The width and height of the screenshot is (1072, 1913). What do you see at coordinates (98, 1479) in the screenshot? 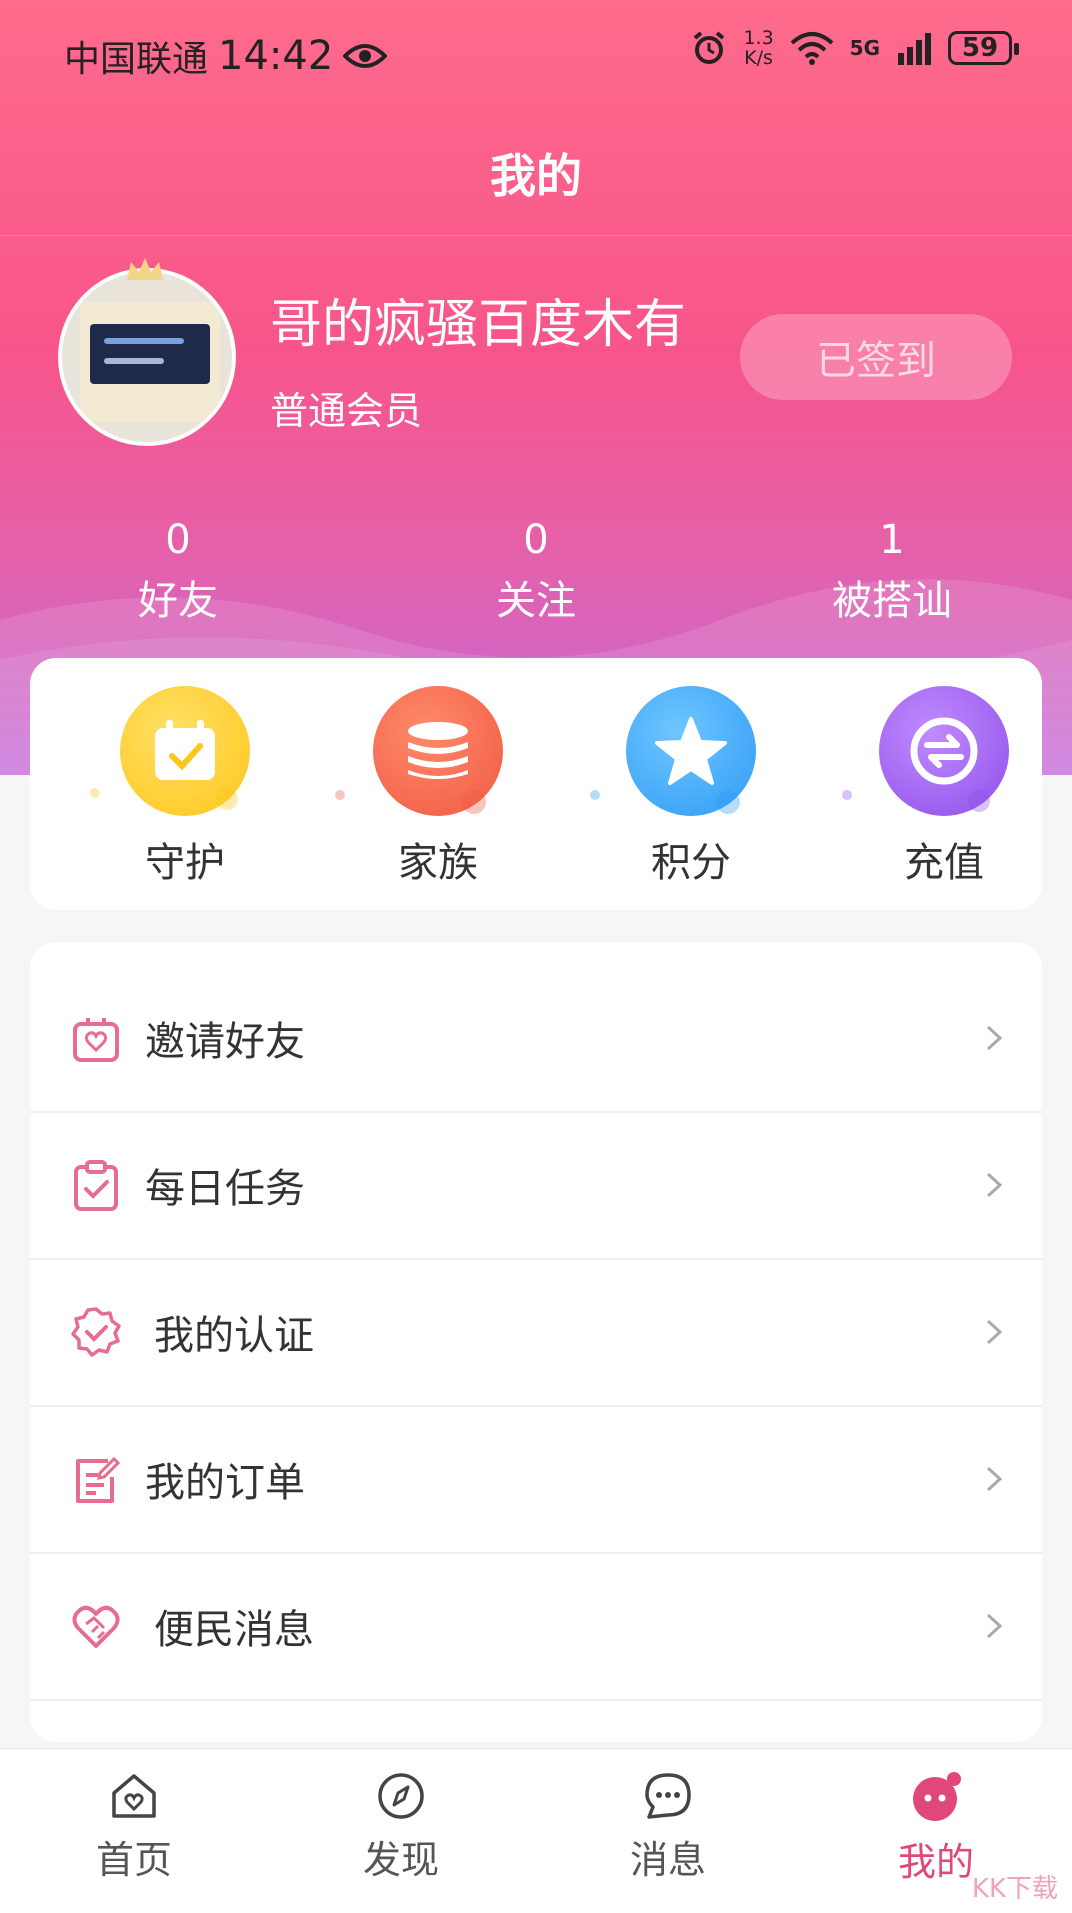
I see `order-edit-icon` at bounding box center [98, 1479].